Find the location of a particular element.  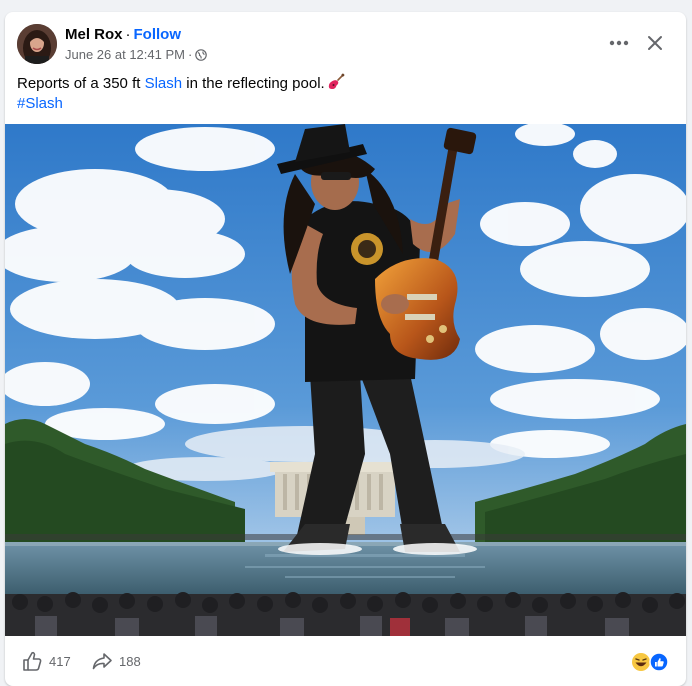

author-name: Mel Rox is located at coordinates (94, 34).